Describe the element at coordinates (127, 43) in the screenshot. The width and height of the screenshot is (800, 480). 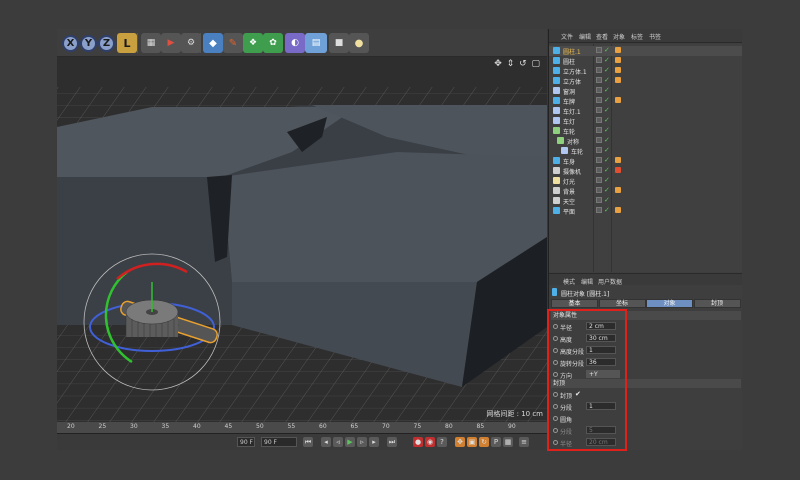
I see `coordinate-system-icon: L` at that location.